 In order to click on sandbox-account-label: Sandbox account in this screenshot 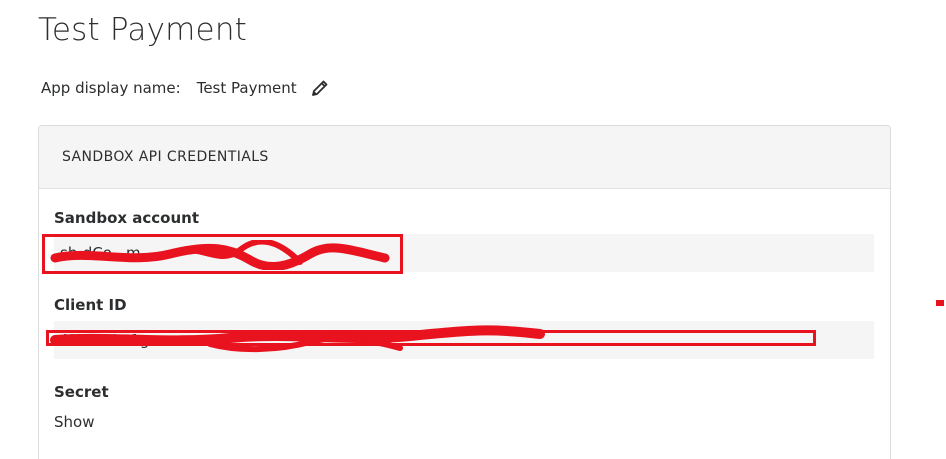, I will do `click(127, 218)`.